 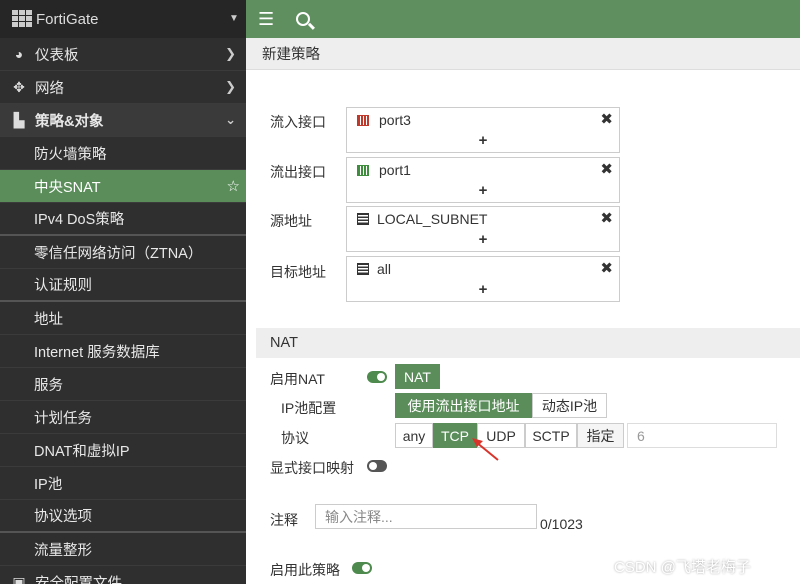 What do you see at coordinates (63, 517) in the screenshot?
I see `sidebar-item-label: 协议选项` at bounding box center [63, 517].